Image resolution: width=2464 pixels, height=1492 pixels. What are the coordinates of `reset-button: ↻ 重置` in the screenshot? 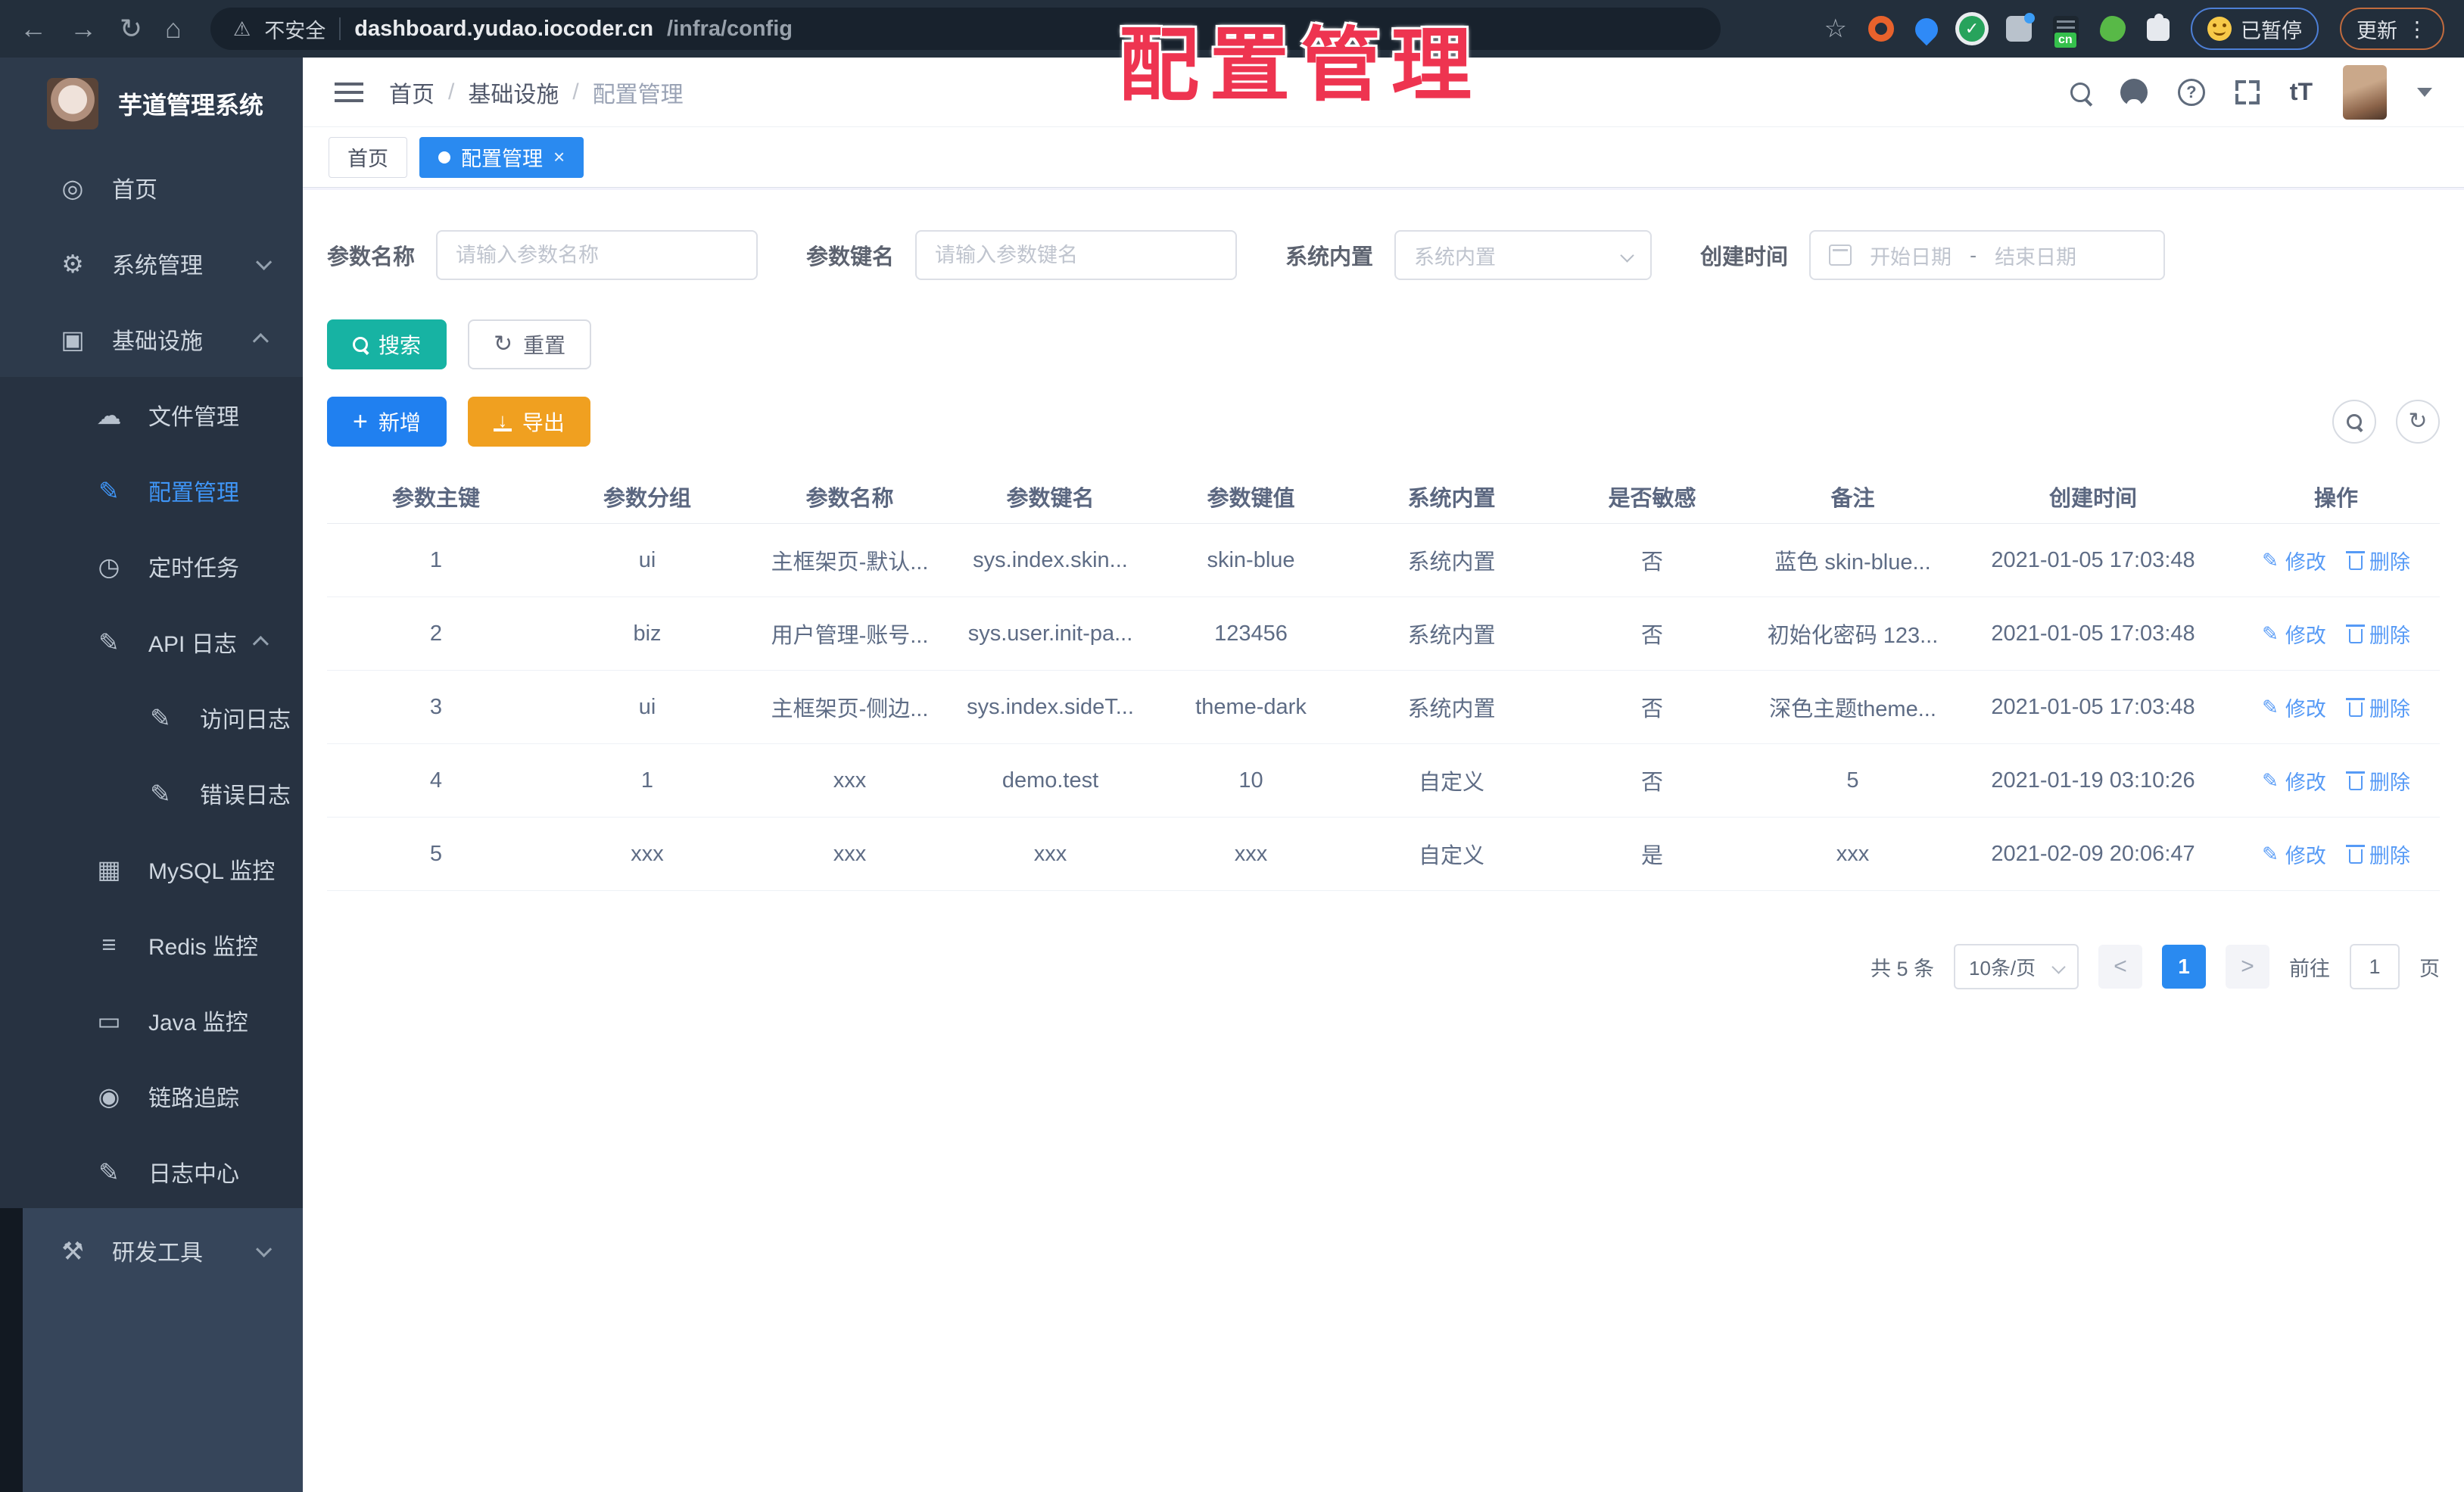 It's located at (530, 344).